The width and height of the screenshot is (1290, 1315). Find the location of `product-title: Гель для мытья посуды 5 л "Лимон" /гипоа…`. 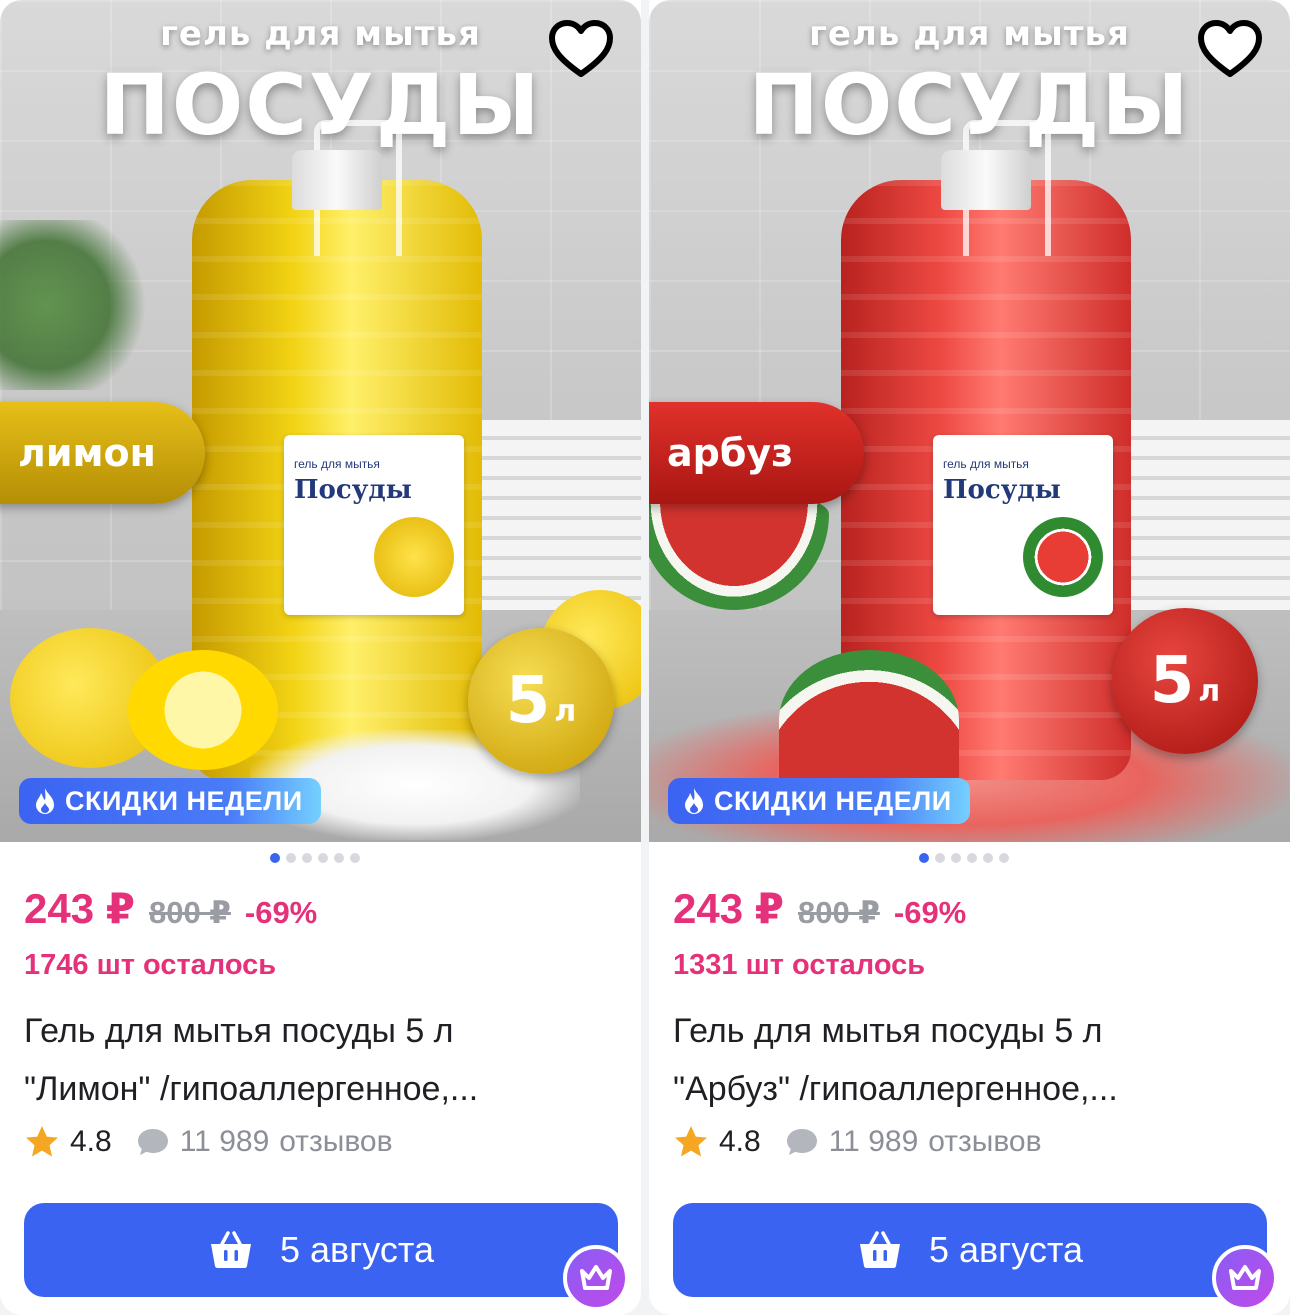

product-title: Гель для мытья посуды 5 л "Лимон" /гипоа… is located at coordinates (319, 1060).